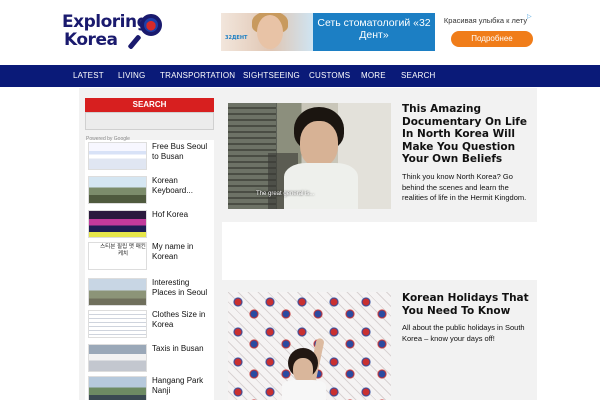  What do you see at coordinates (329, 76) in the screenshot?
I see `nav-customs: CUSTOMS` at bounding box center [329, 76].